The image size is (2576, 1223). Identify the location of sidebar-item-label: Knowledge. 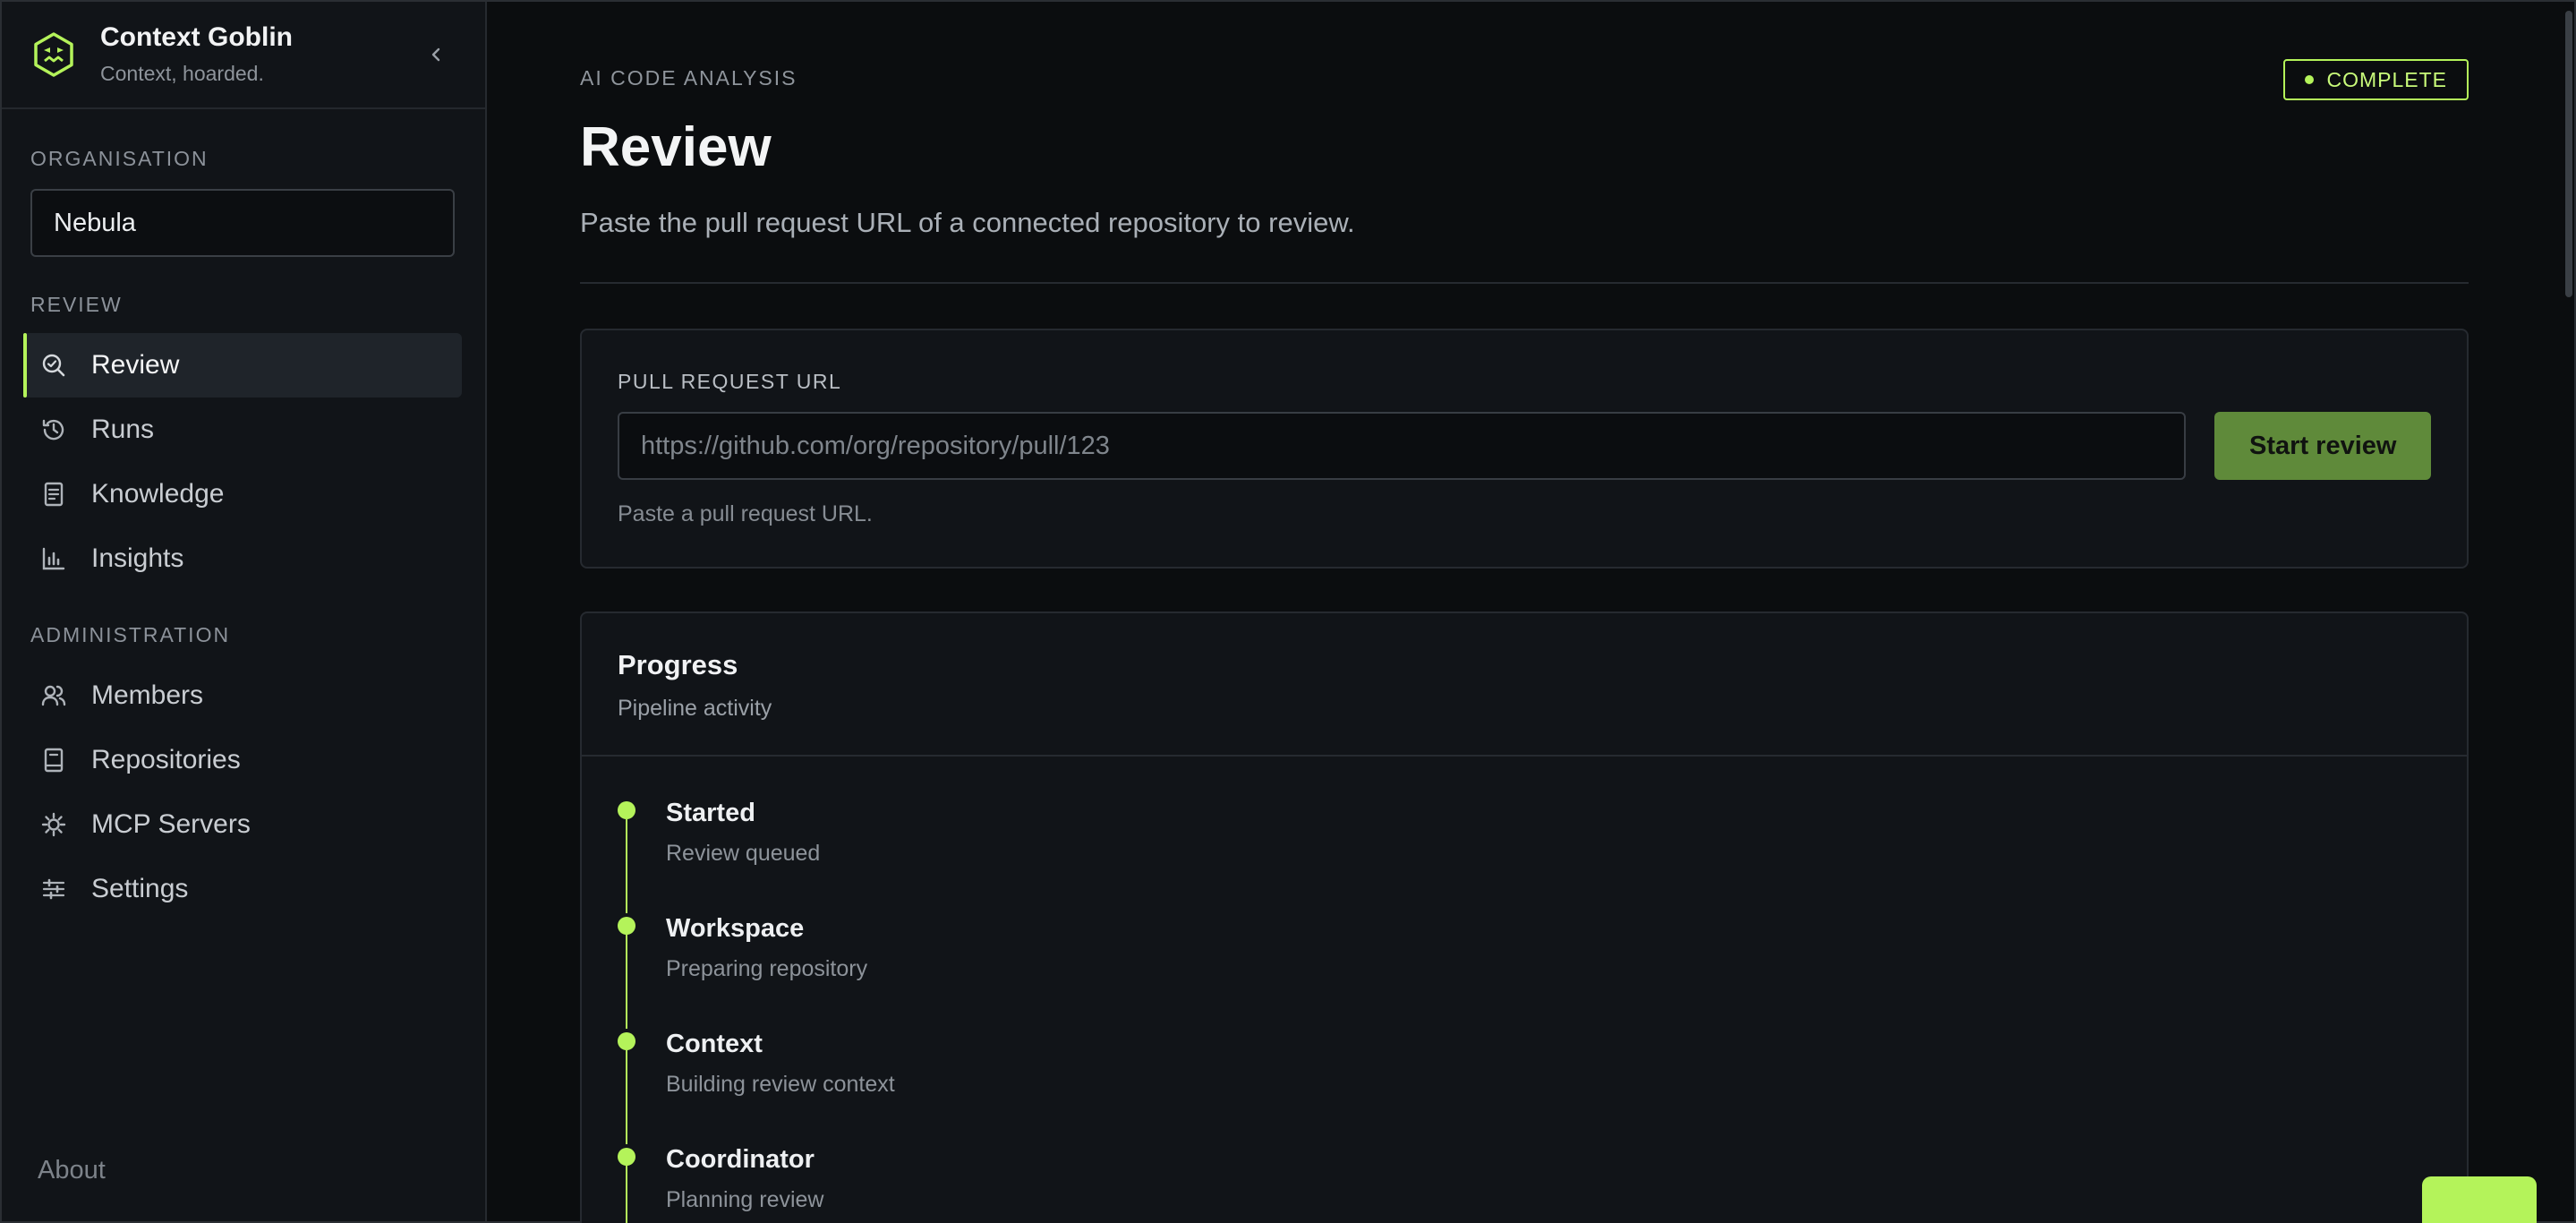
(158, 494).